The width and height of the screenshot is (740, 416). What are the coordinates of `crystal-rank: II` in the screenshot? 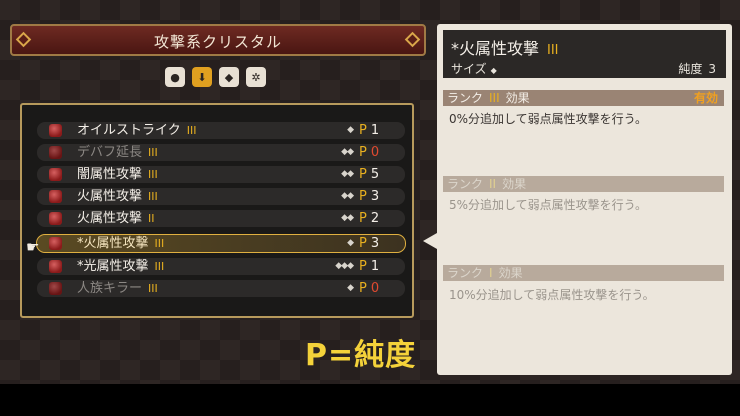 It's located at (151, 218).